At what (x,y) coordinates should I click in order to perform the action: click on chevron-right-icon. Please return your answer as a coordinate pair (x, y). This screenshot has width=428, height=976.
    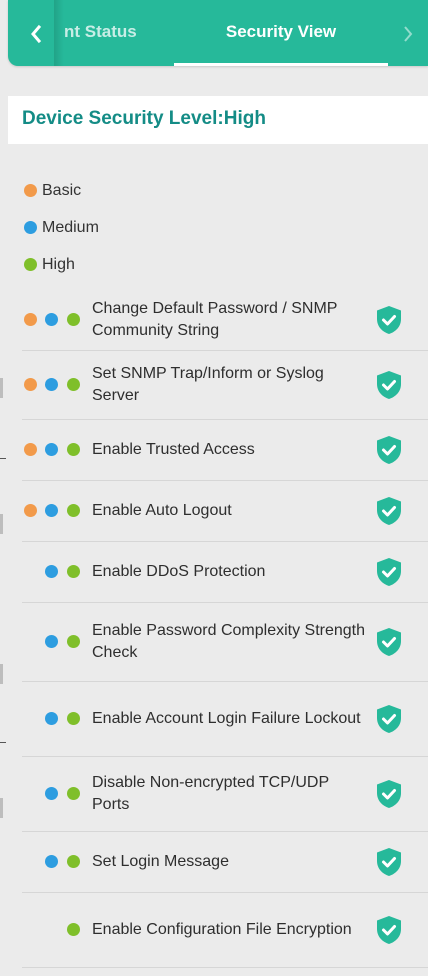
    Looking at the image, I should click on (408, 34).